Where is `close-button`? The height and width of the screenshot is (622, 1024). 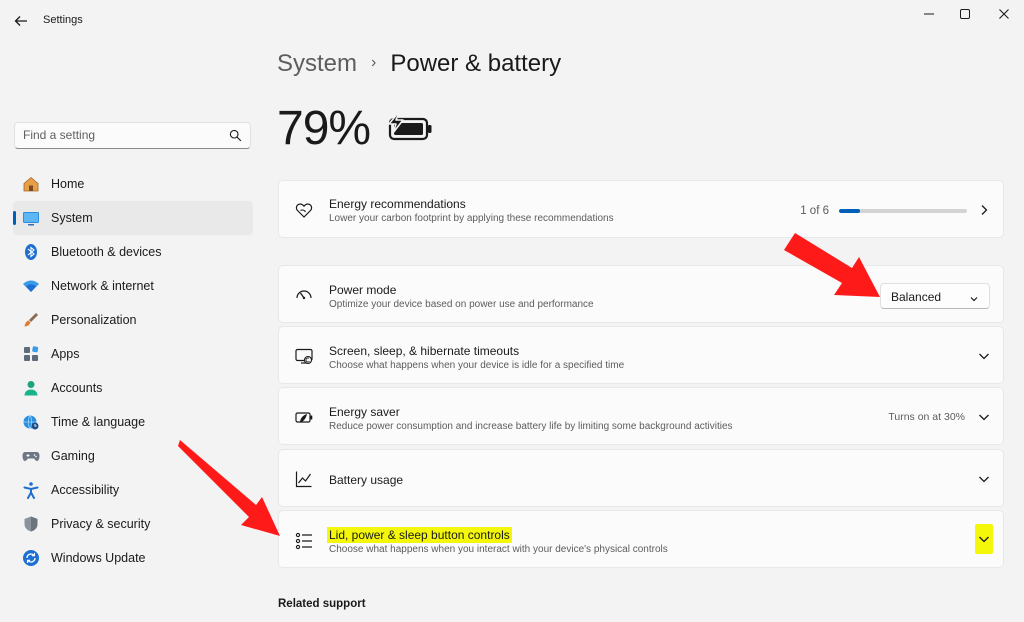 close-button is located at coordinates (1004, 14).